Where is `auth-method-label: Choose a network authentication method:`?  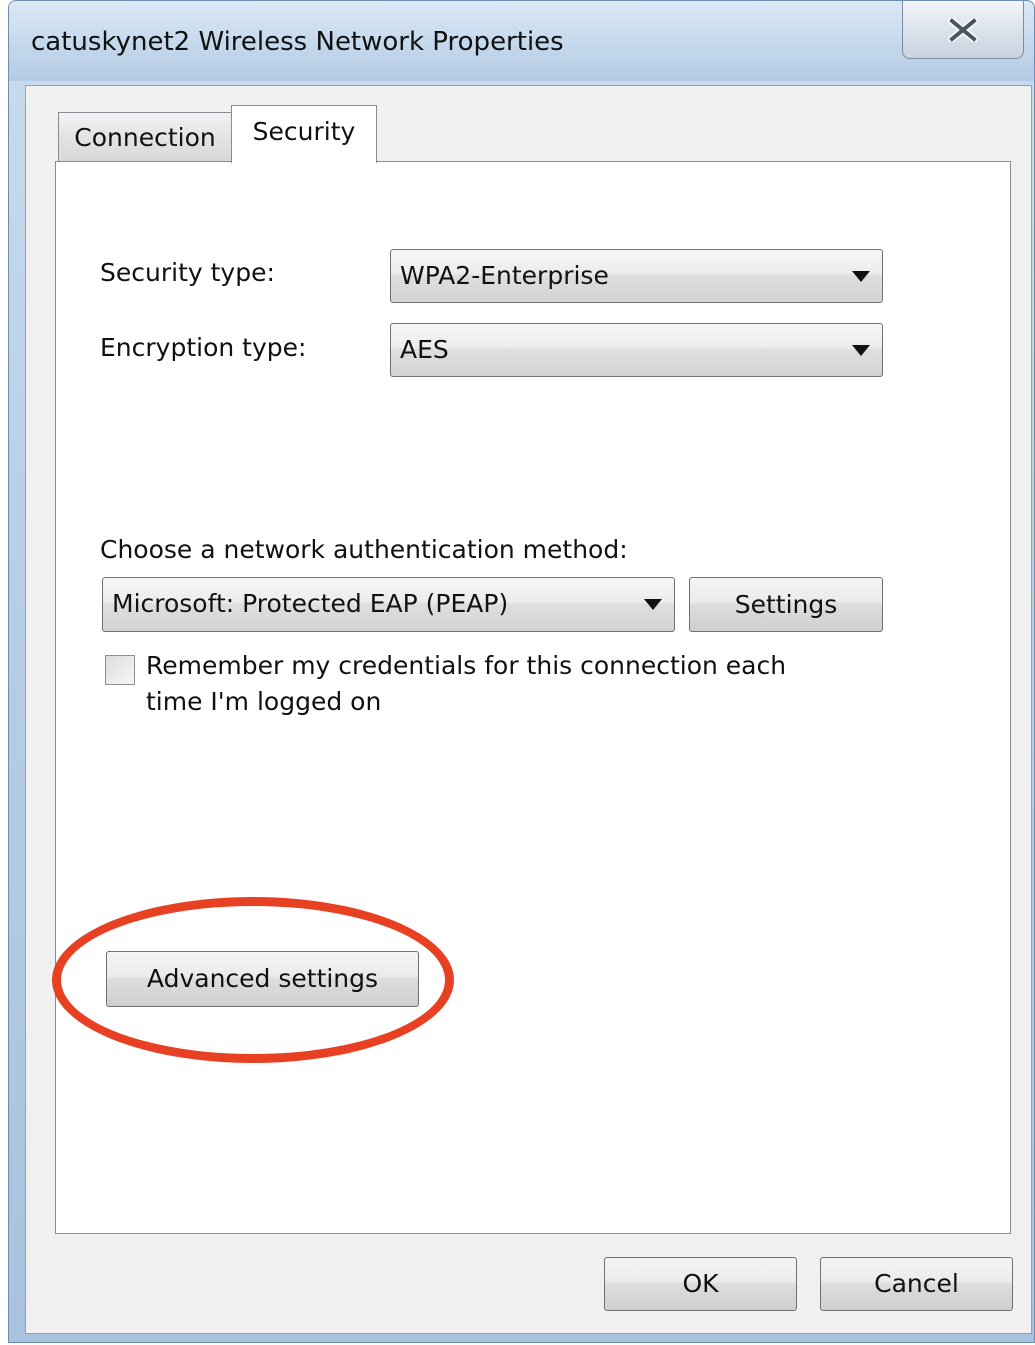 auth-method-label: Choose a network authentication method: is located at coordinates (364, 549).